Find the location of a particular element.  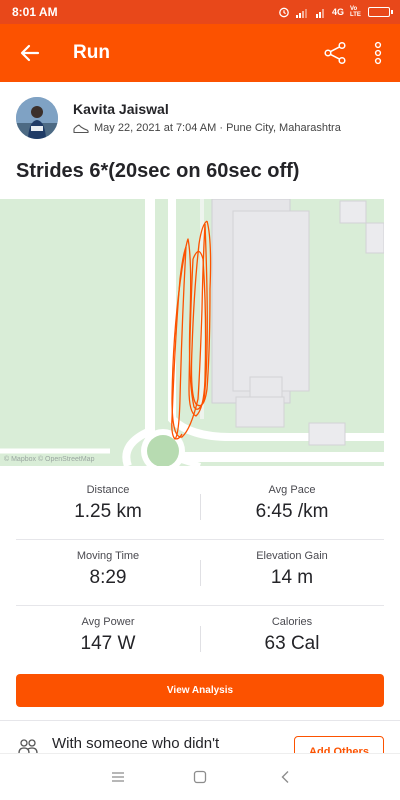

back-icon is located at coordinates (285, 777).